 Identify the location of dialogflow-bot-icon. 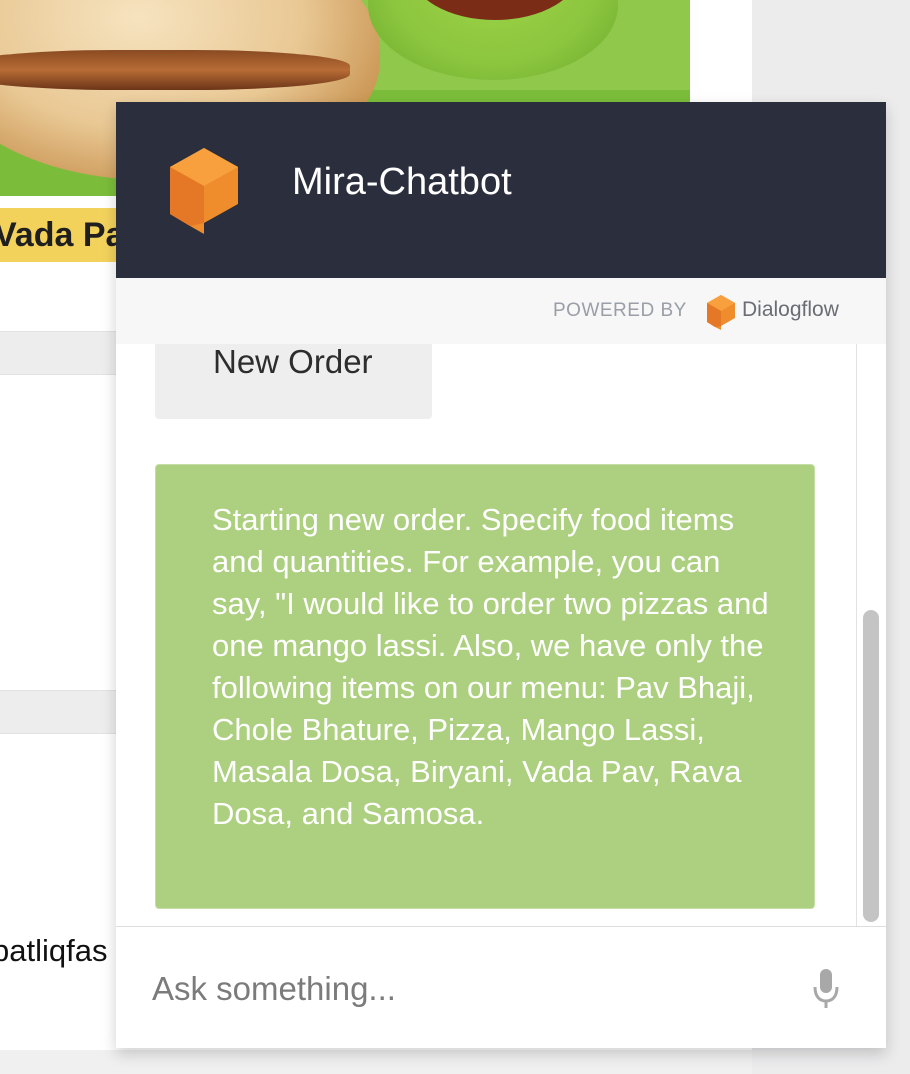
(204, 191).